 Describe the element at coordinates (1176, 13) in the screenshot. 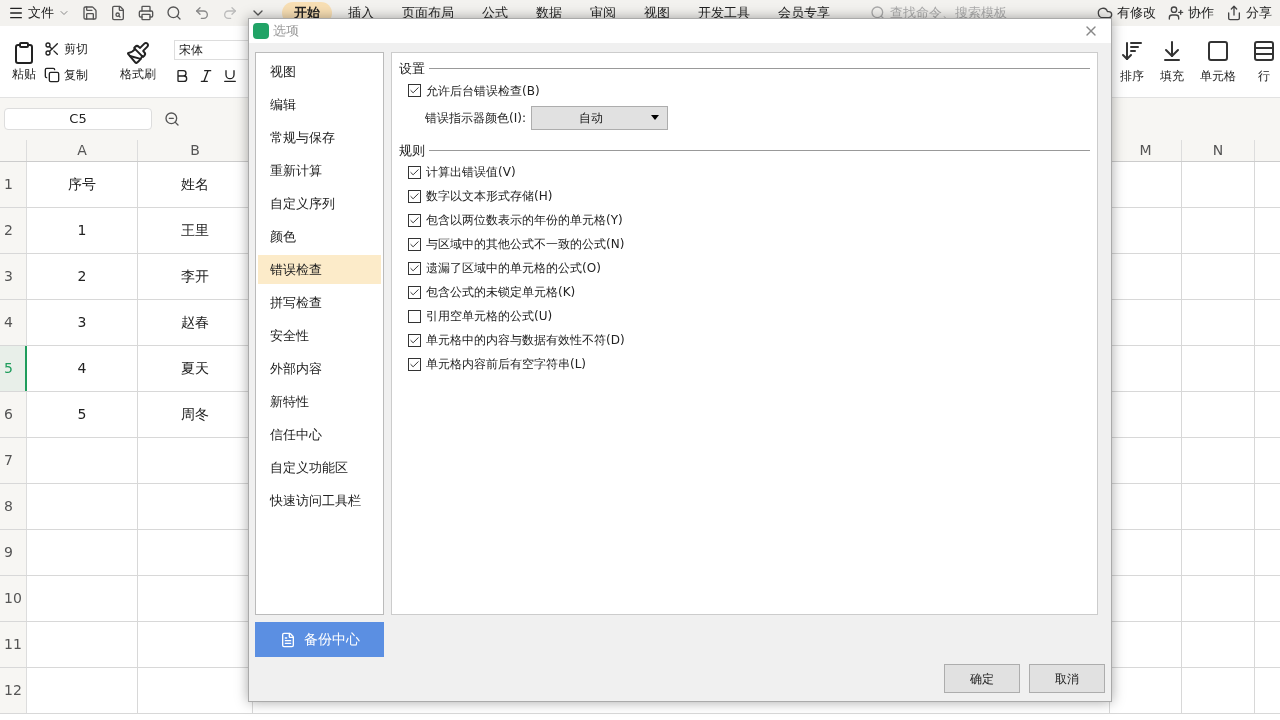

I see `add-user-icon` at that location.